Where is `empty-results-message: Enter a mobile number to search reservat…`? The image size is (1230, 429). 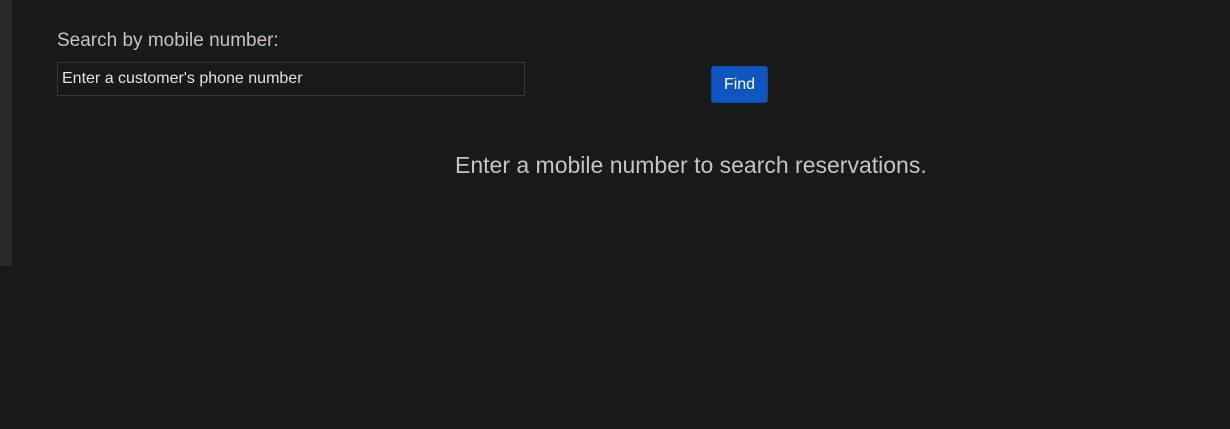
empty-results-message: Enter a mobile number to search reservat… is located at coordinates (691, 165).